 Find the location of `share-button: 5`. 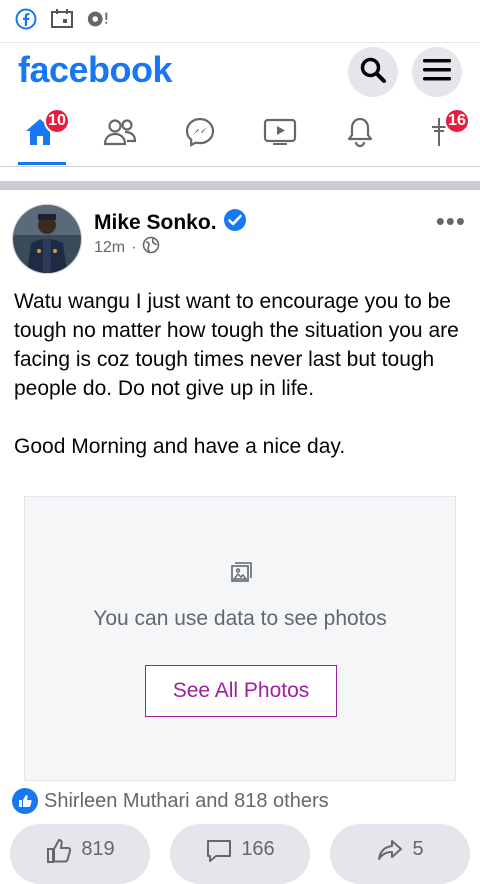

share-button: 5 is located at coordinates (400, 854).